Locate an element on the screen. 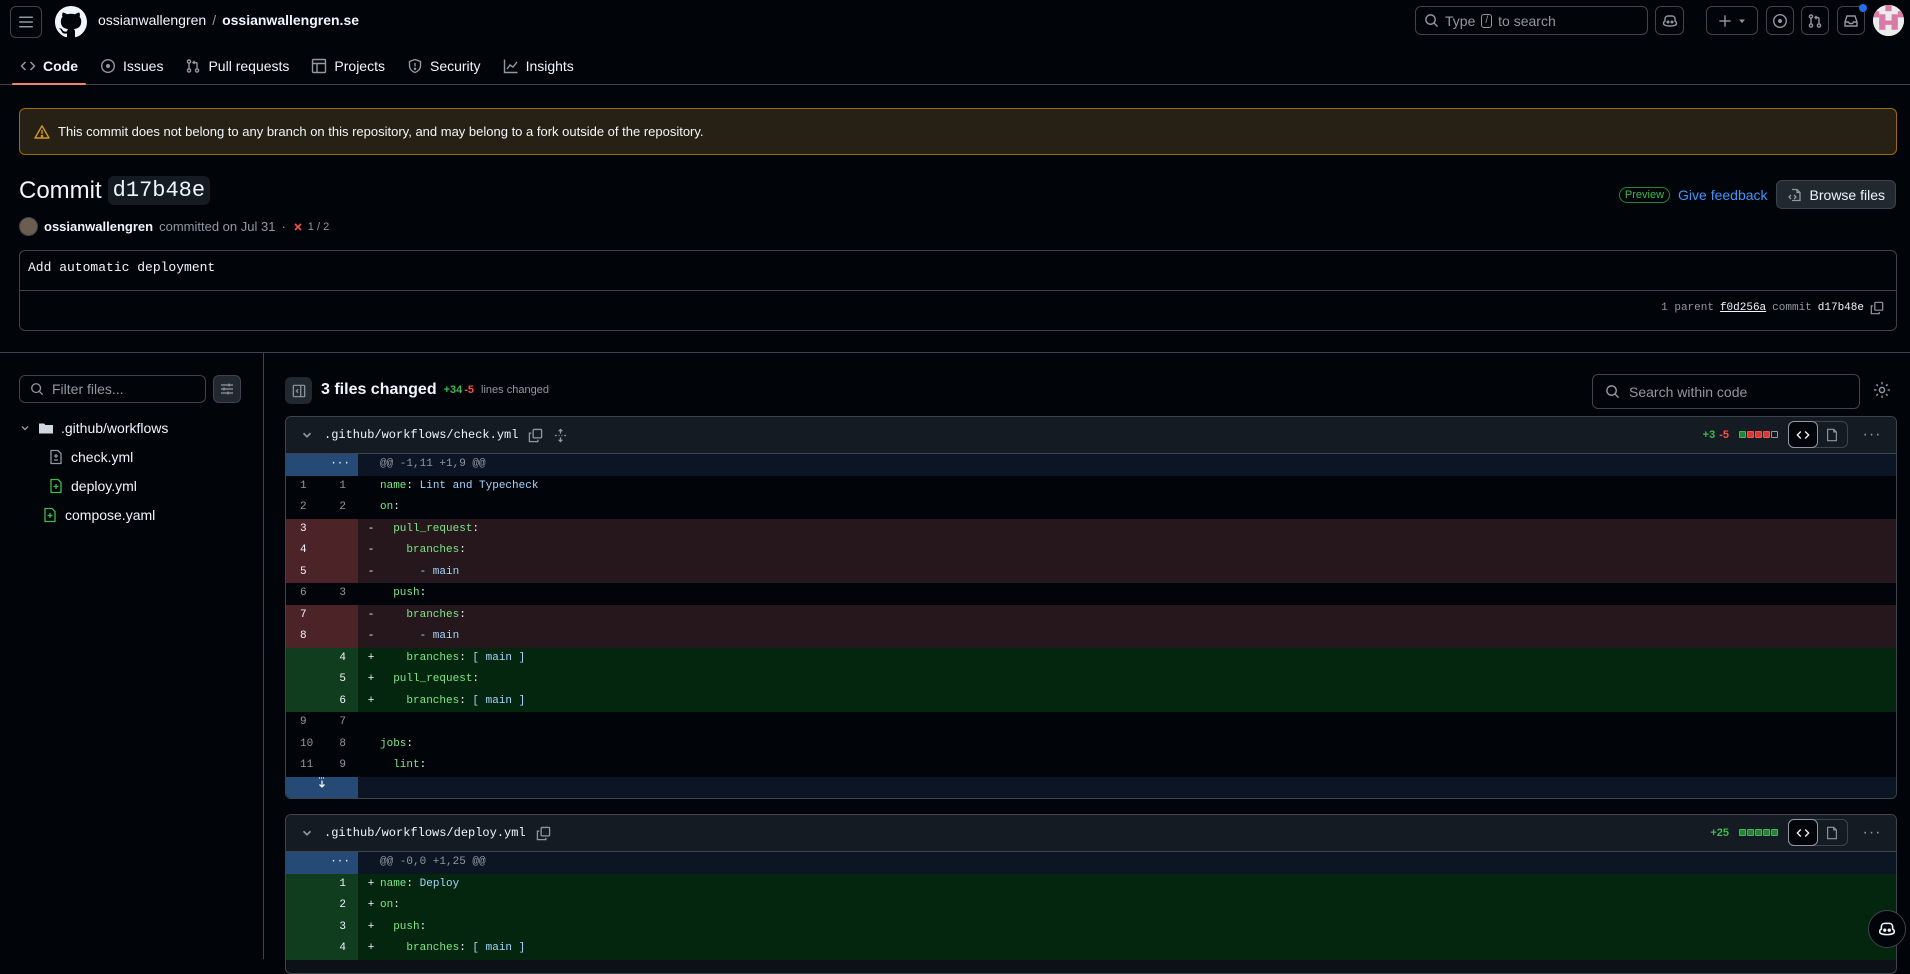  tab-pull-requests: Pull requests is located at coordinates (237, 66).